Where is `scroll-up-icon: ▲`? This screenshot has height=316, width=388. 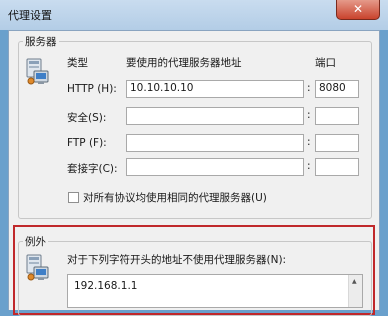 scroll-up-icon: ▲ is located at coordinates (354, 281).